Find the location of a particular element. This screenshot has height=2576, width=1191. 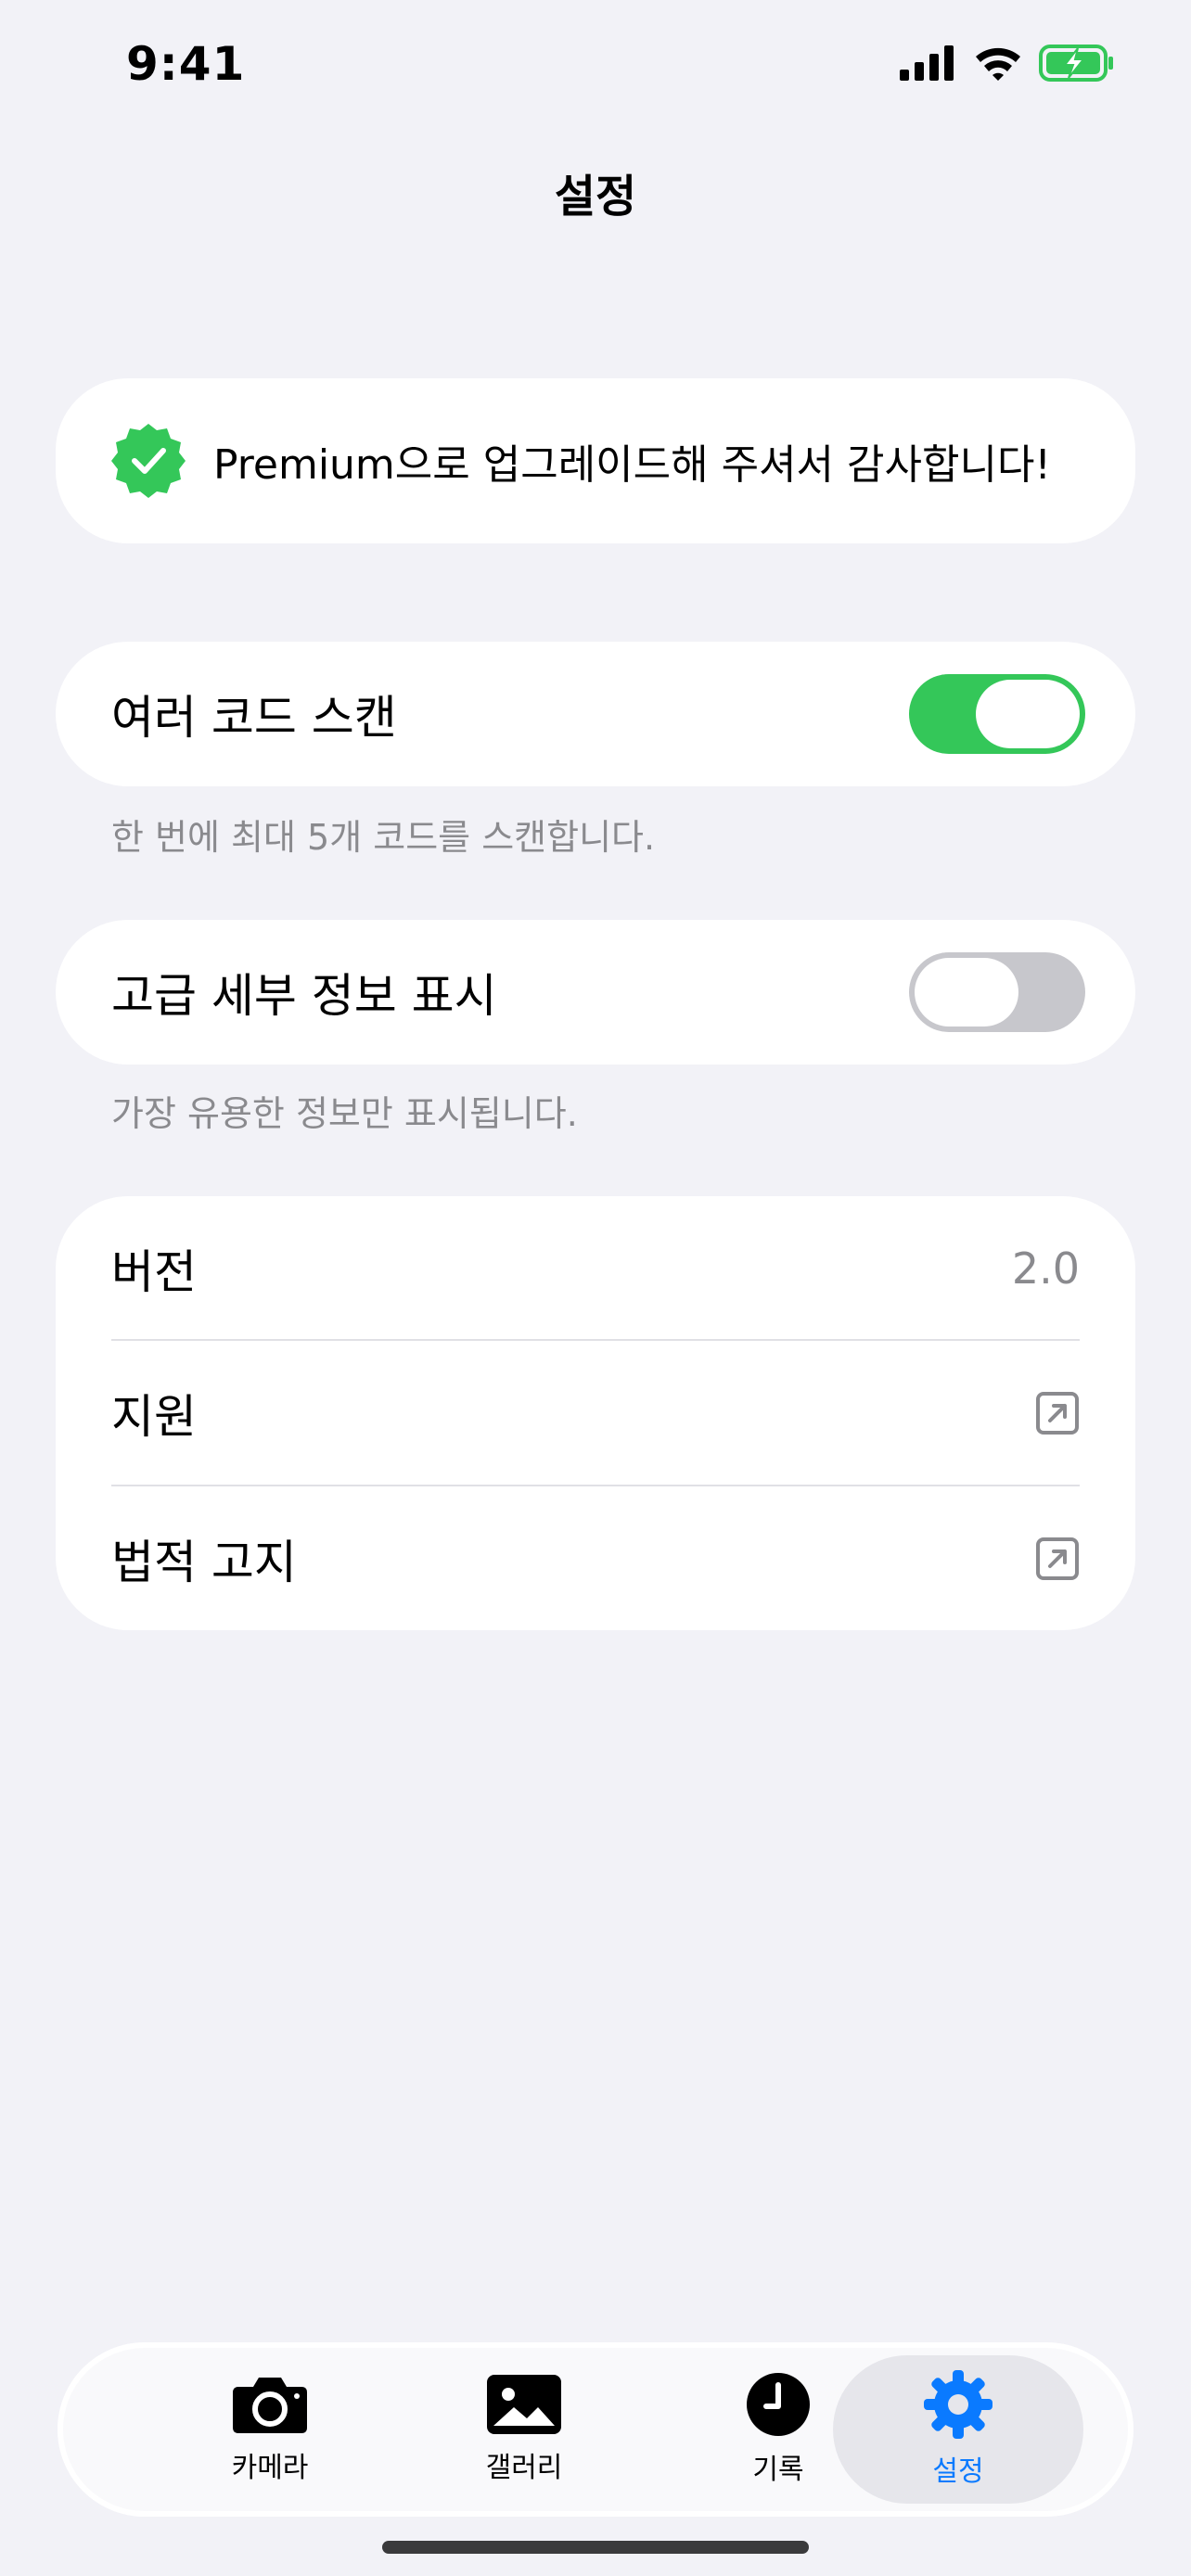

multi-scan-label: 여러 코드 스캔 is located at coordinates (254, 718).